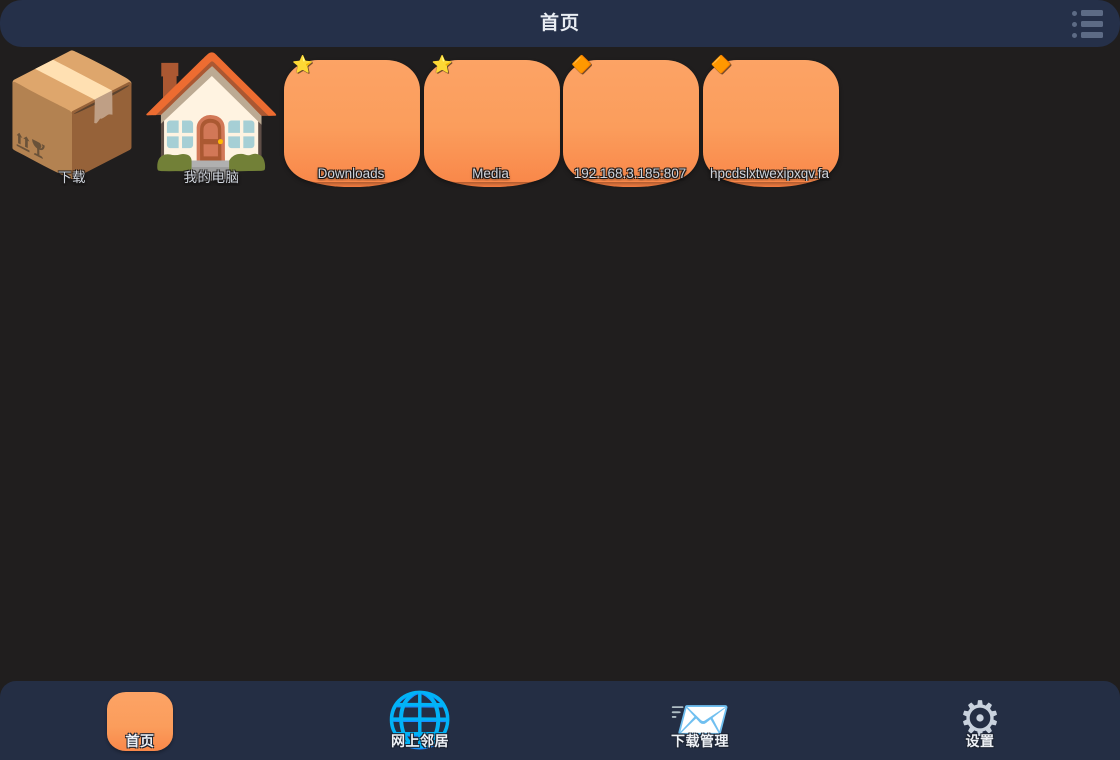 Image resolution: width=1120 pixels, height=760 pixels. What do you see at coordinates (140, 741) in the screenshot?
I see `nav-item-label: 首页` at bounding box center [140, 741].